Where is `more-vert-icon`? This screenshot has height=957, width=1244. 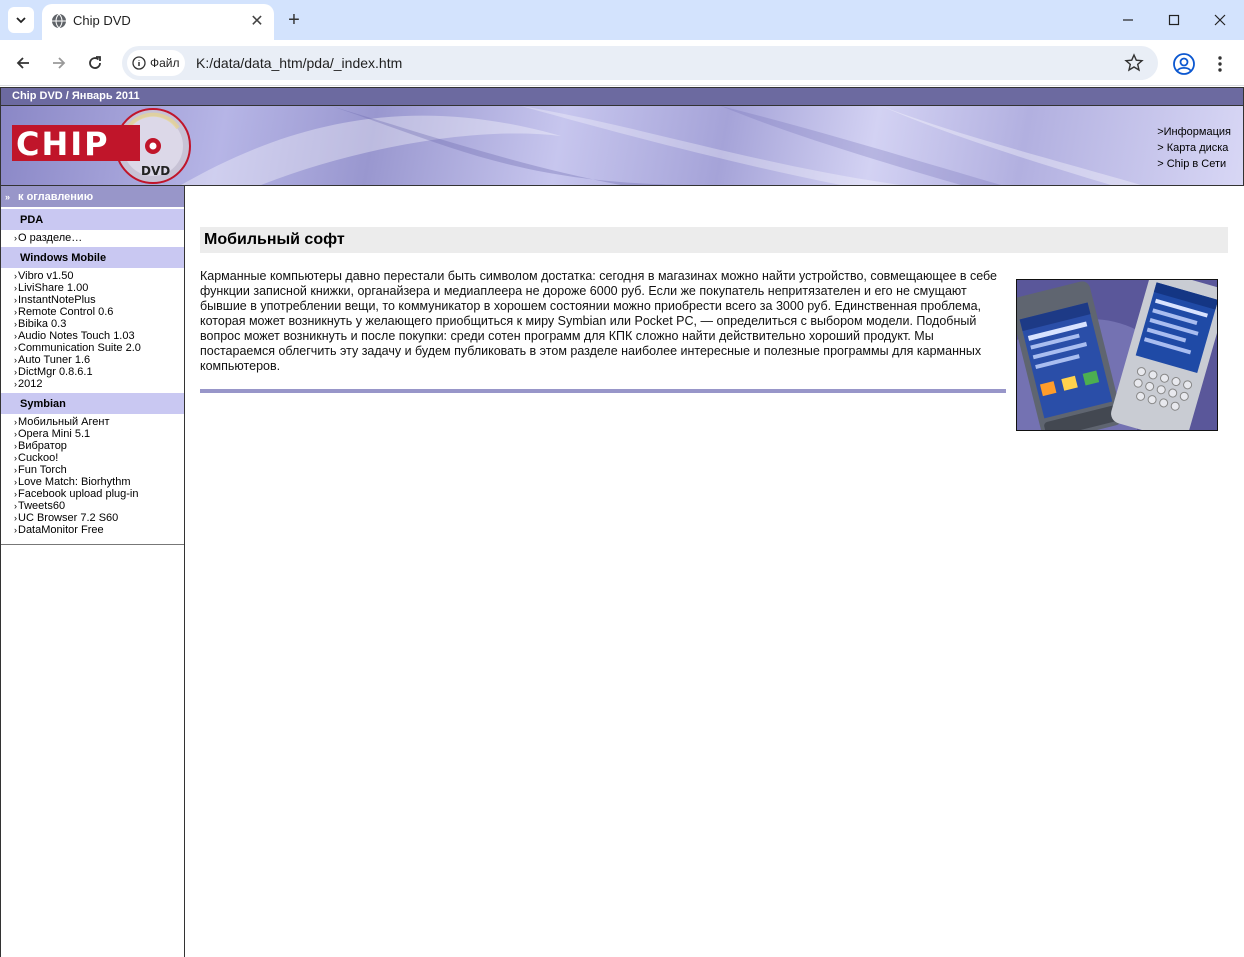 more-vert-icon is located at coordinates (1220, 64).